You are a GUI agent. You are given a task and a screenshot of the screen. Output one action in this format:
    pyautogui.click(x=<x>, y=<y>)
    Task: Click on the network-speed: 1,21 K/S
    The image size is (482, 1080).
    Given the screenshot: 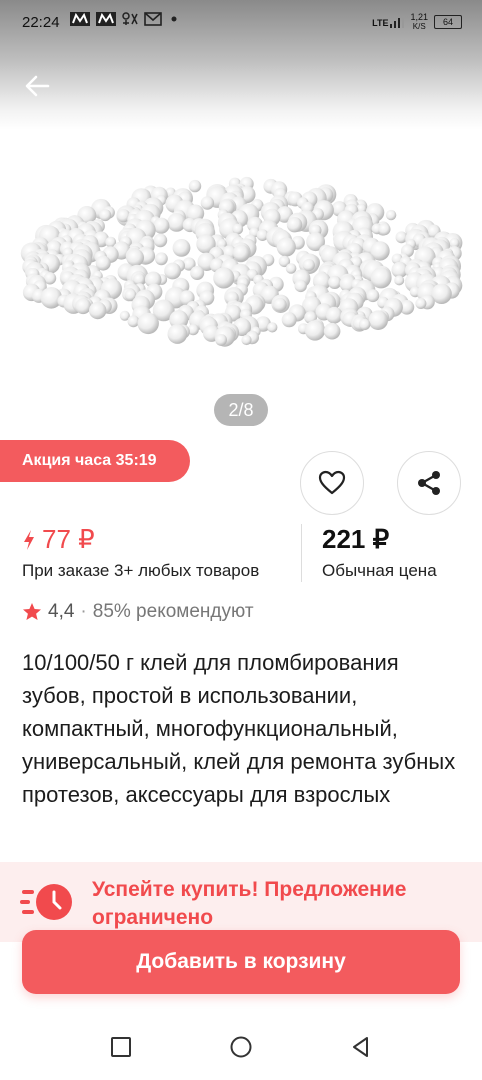 What is the action you would take?
    pyautogui.click(x=419, y=22)
    